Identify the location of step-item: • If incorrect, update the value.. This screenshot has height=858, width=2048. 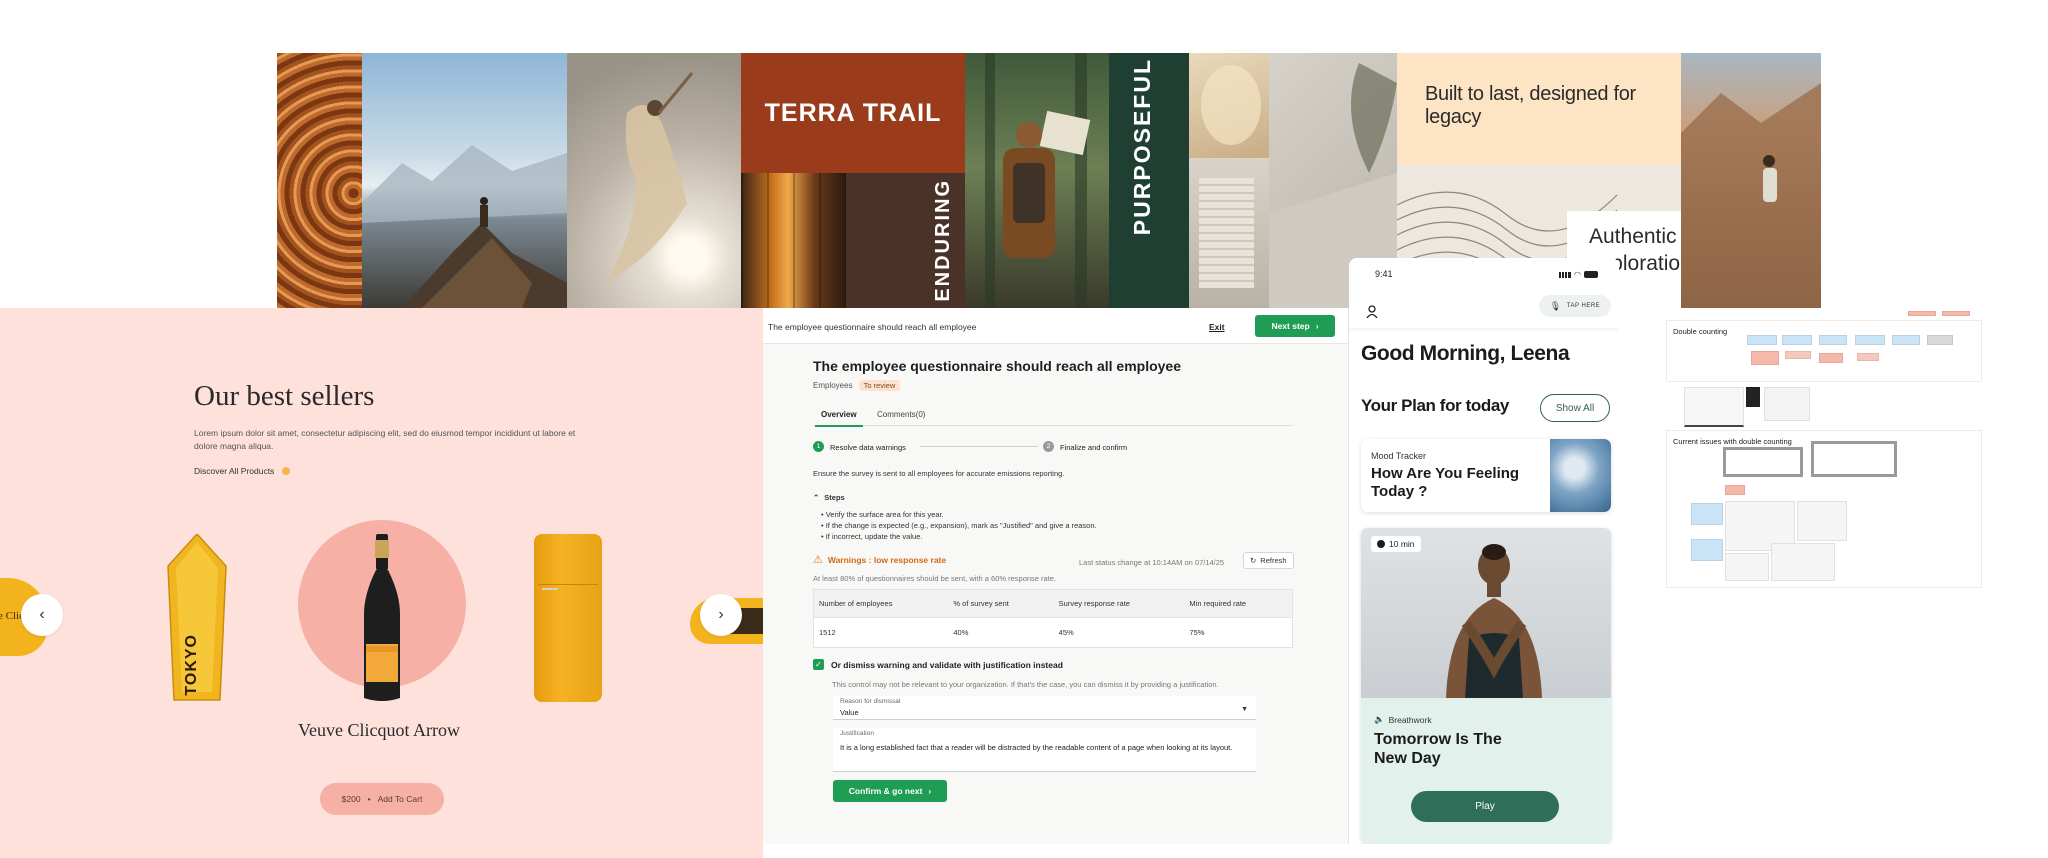
(872, 536).